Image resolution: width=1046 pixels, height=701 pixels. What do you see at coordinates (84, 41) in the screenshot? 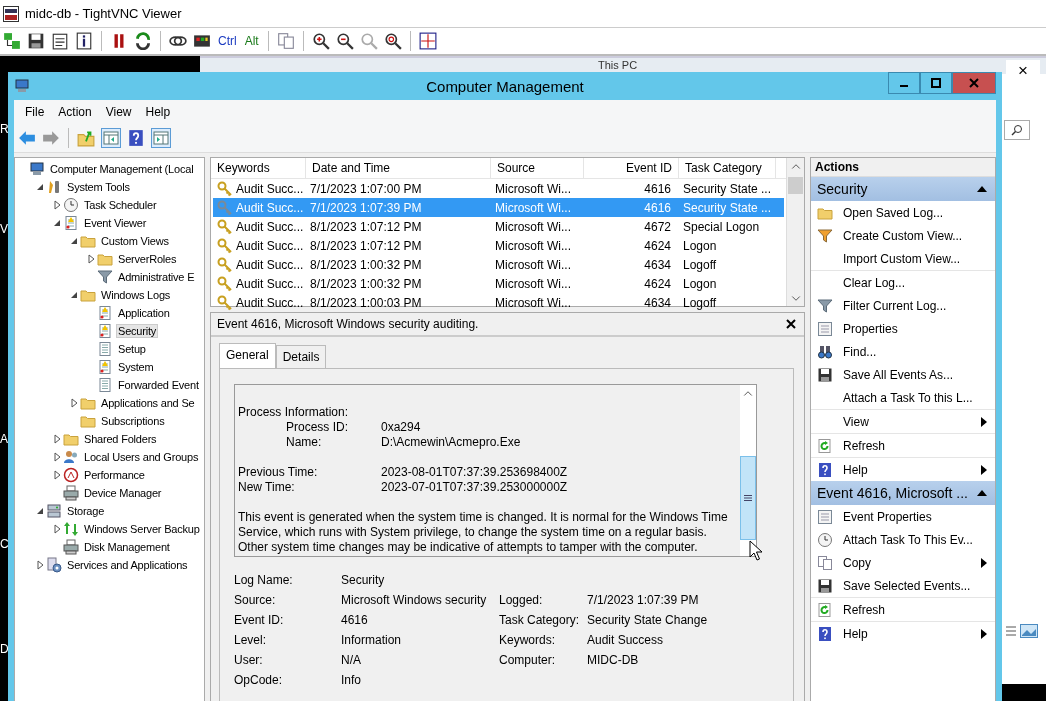
I see `info-icon` at bounding box center [84, 41].